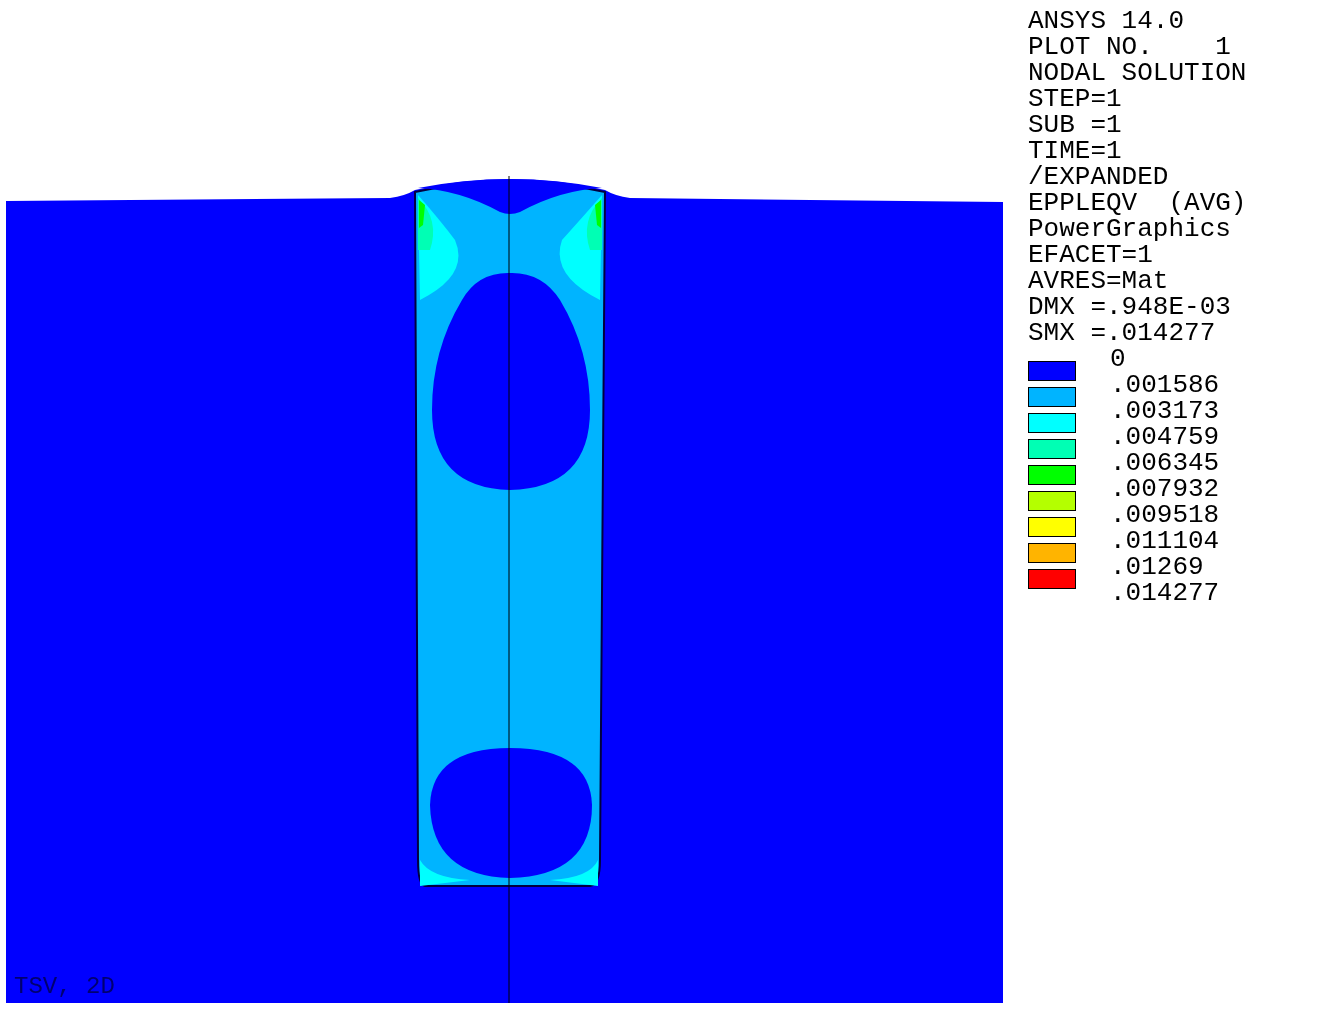  I want to click on info-line: STEP=1, so click(1075, 99).